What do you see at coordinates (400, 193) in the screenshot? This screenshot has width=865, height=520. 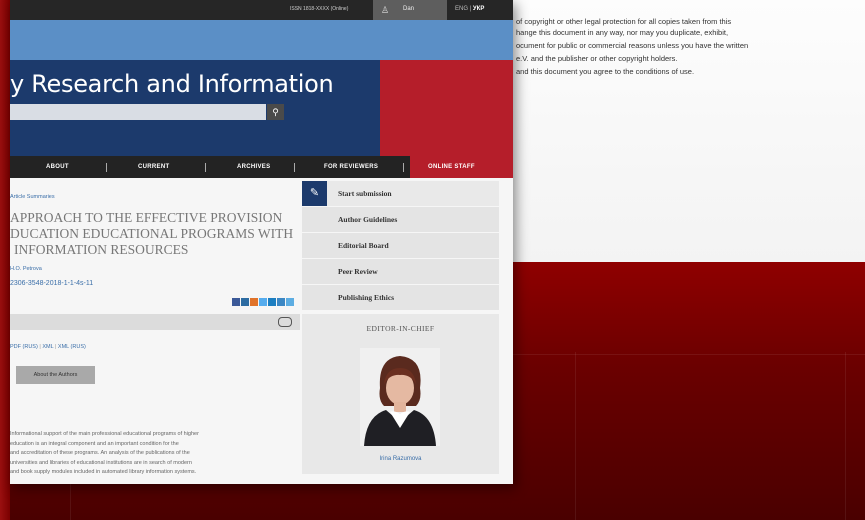 I see `sidebar-item-start-submission: ✎ Start submission` at bounding box center [400, 193].